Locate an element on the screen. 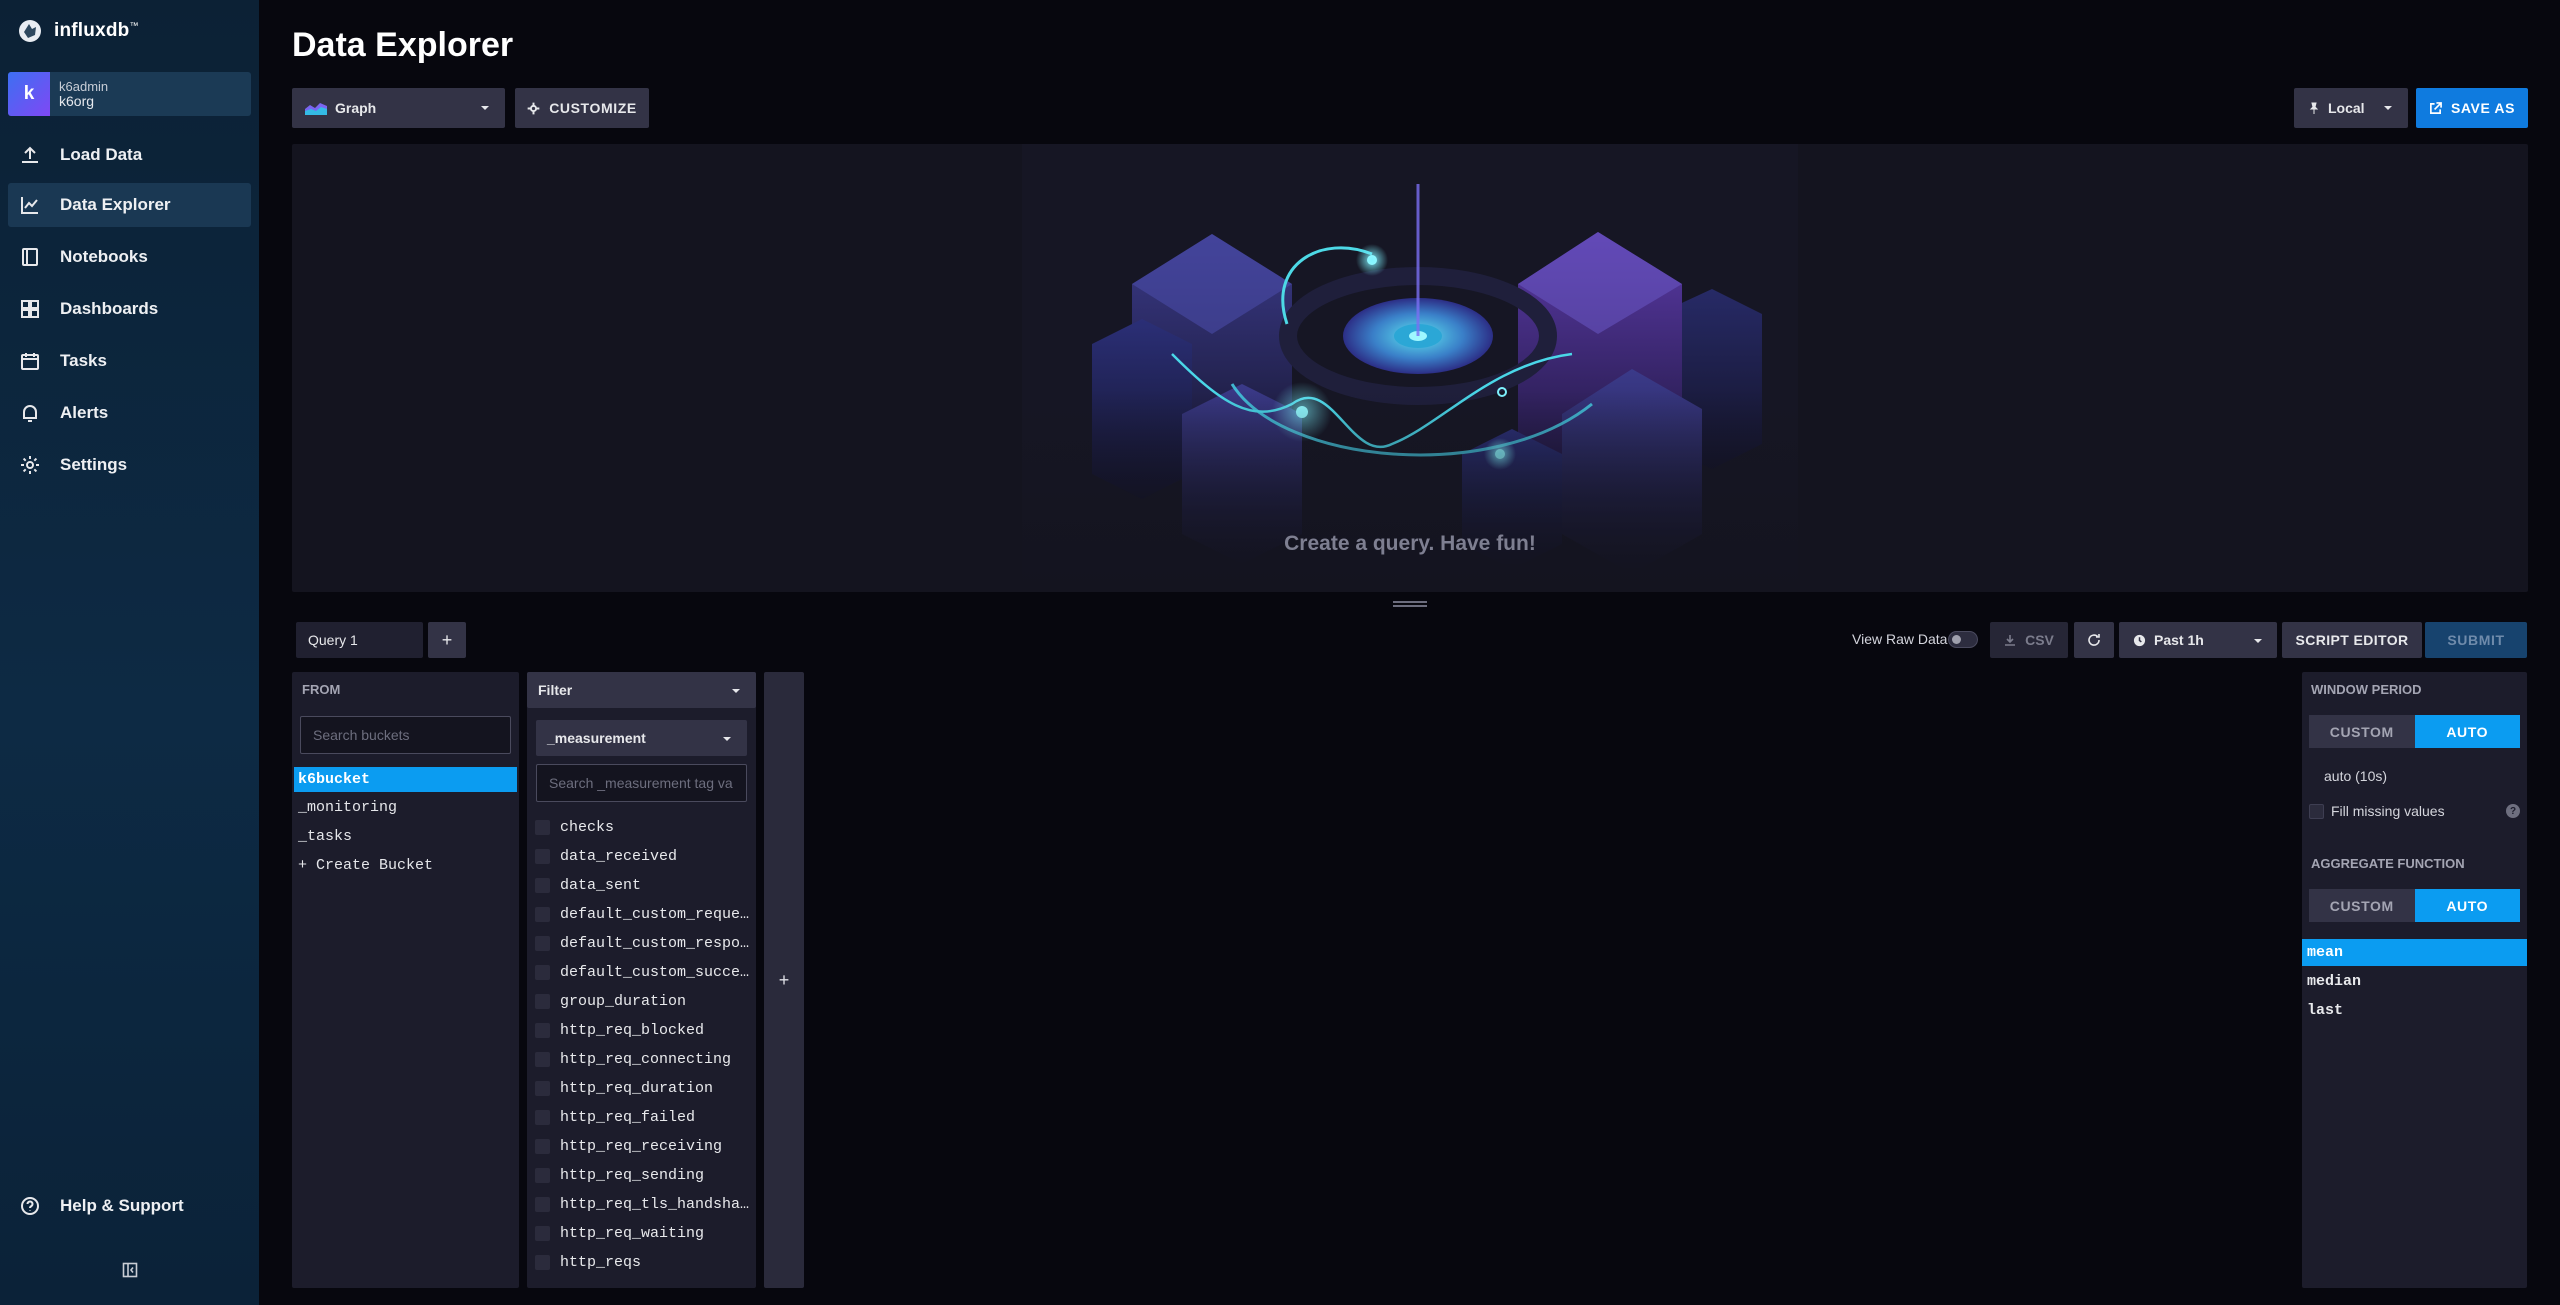 The height and width of the screenshot is (1305, 2560). sidebar-item-load-data: Load Data is located at coordinates (129, 155).